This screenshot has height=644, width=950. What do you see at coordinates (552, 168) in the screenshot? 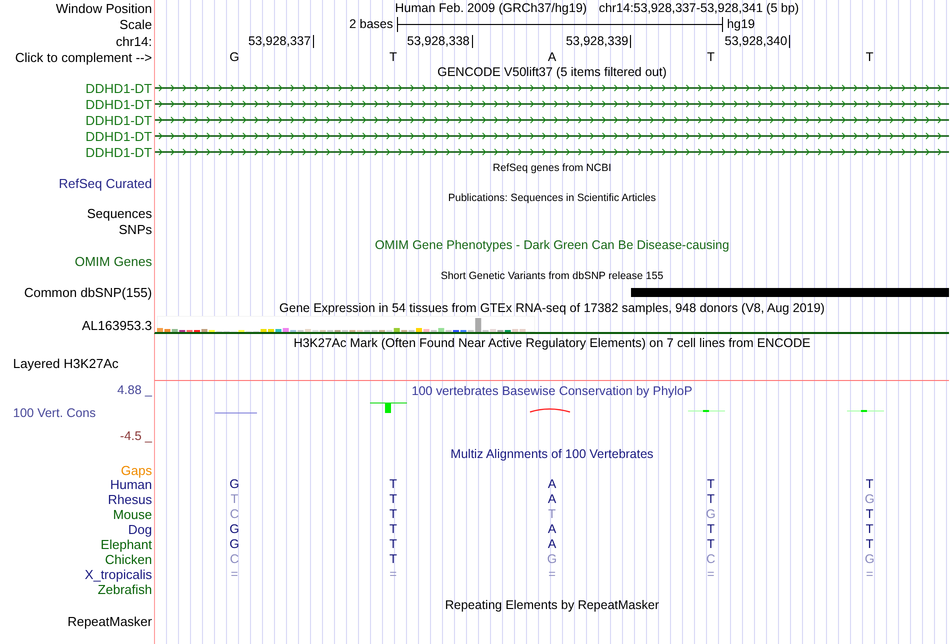
I see `track-title: RefSeq genes from NCBI` at bounding box center [552, 168].